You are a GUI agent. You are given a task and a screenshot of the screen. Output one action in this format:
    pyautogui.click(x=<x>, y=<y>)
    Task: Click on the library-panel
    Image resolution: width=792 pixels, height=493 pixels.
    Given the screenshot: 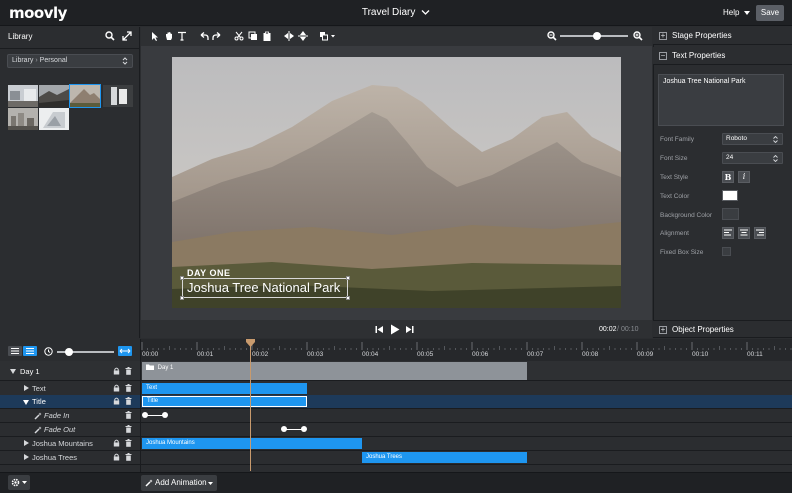 What is the action you would take?
    pyautogui.click(x=70, y=182)
    